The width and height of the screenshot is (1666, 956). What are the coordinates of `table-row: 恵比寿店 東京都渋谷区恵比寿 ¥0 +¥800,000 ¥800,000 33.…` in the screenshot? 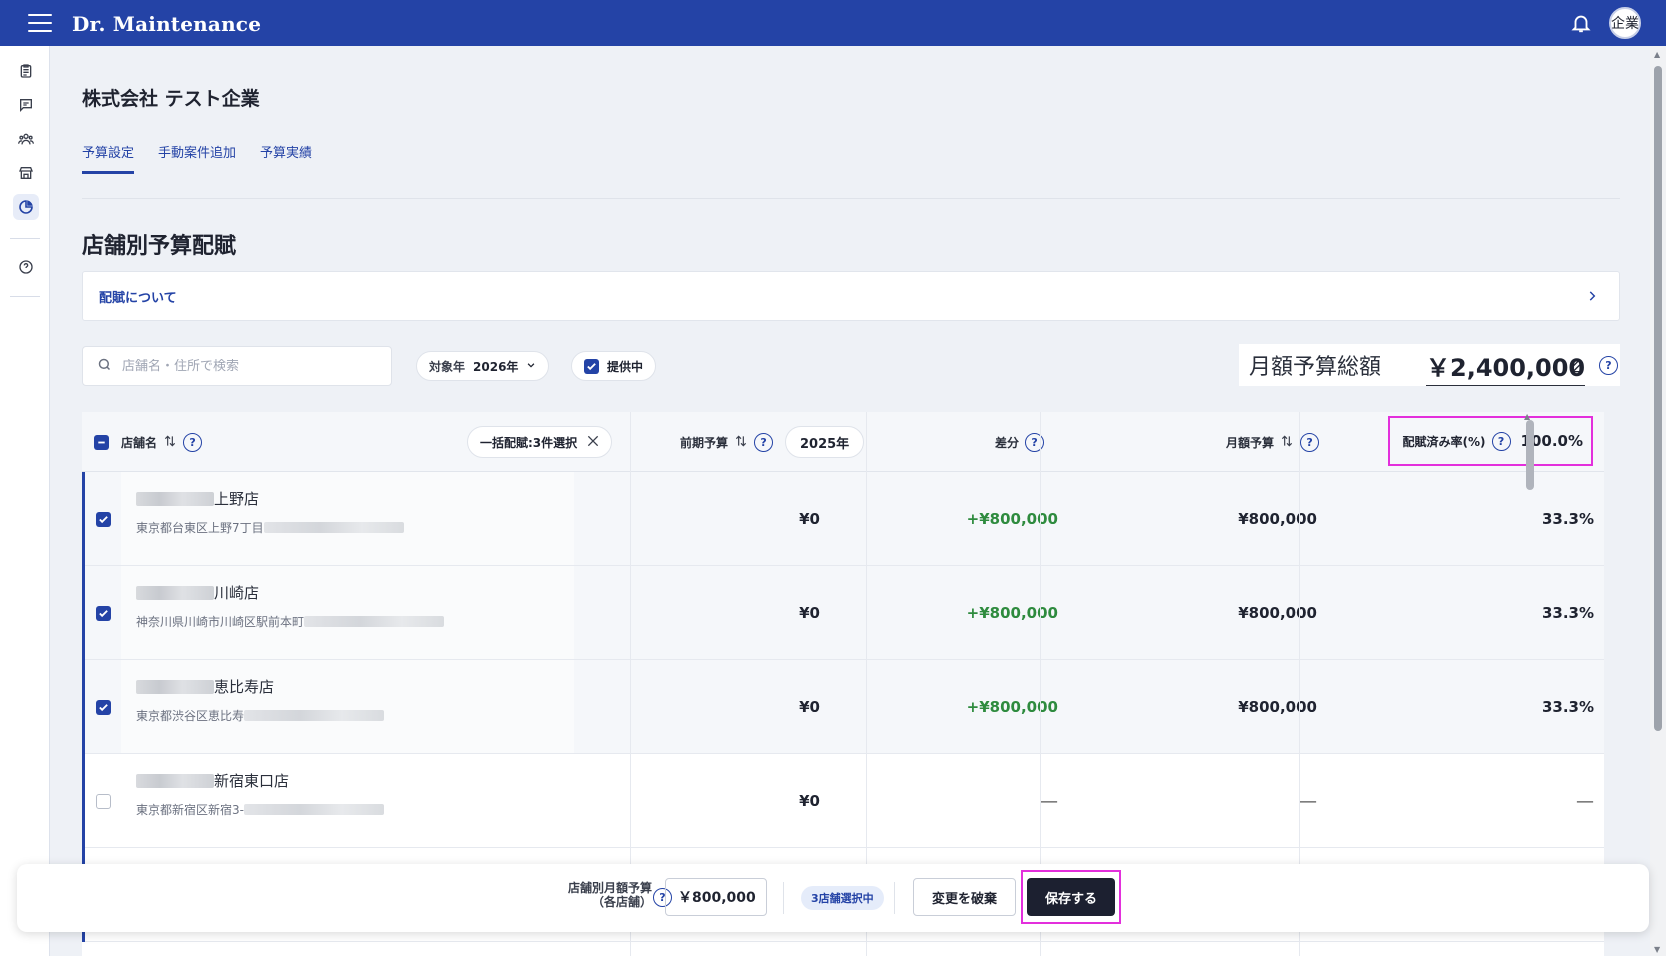 It's located at (843, 707).